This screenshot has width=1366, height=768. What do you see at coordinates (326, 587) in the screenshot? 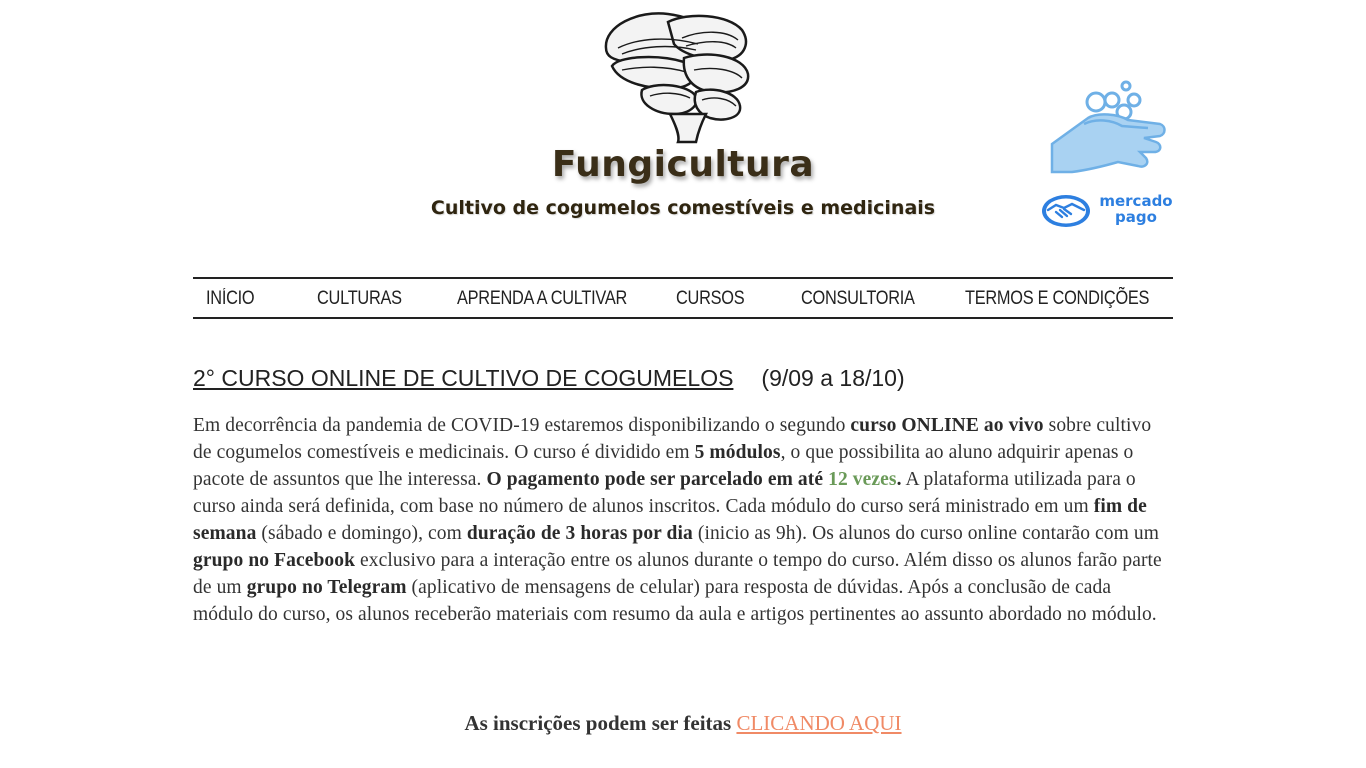
I see `intro-bold-telegram: grupo no Telegram` at bounding box center [326, 587].